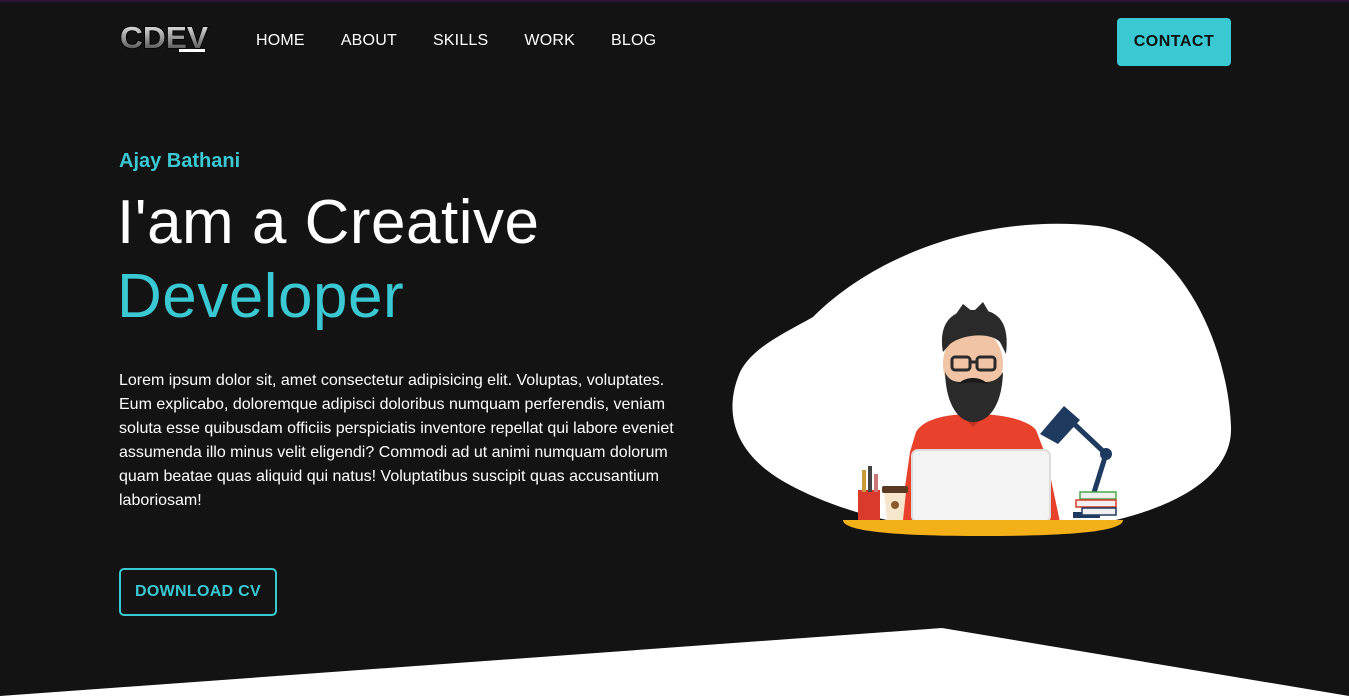 The width and height of the screenshot is (1349, 699). Describe the element at coordinates (280, 41) in the screenshot. I see `nav-home: HOME` at that location.